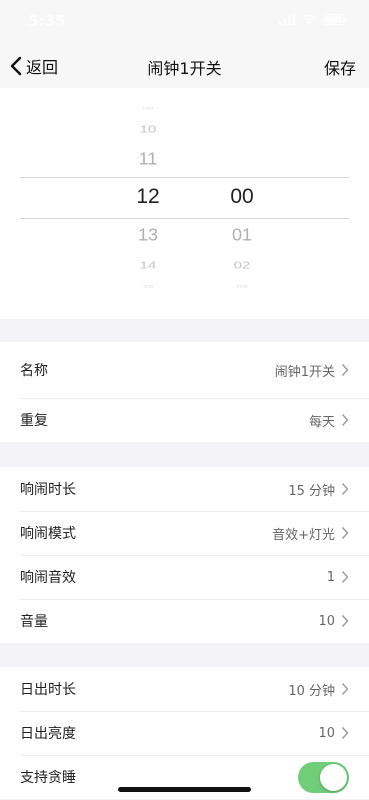 The width and height of the screenshot is (369, 800). I want to click on ring-duration-value: 15 分钟, so click(311, 491).